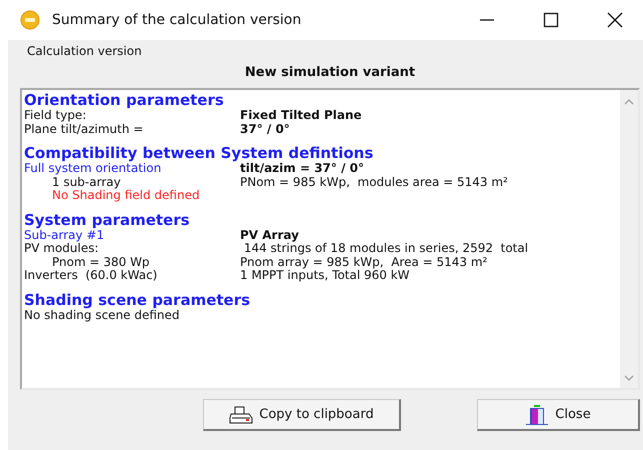  I want to click on field-value: 37° / 0°, so click(265, 129).